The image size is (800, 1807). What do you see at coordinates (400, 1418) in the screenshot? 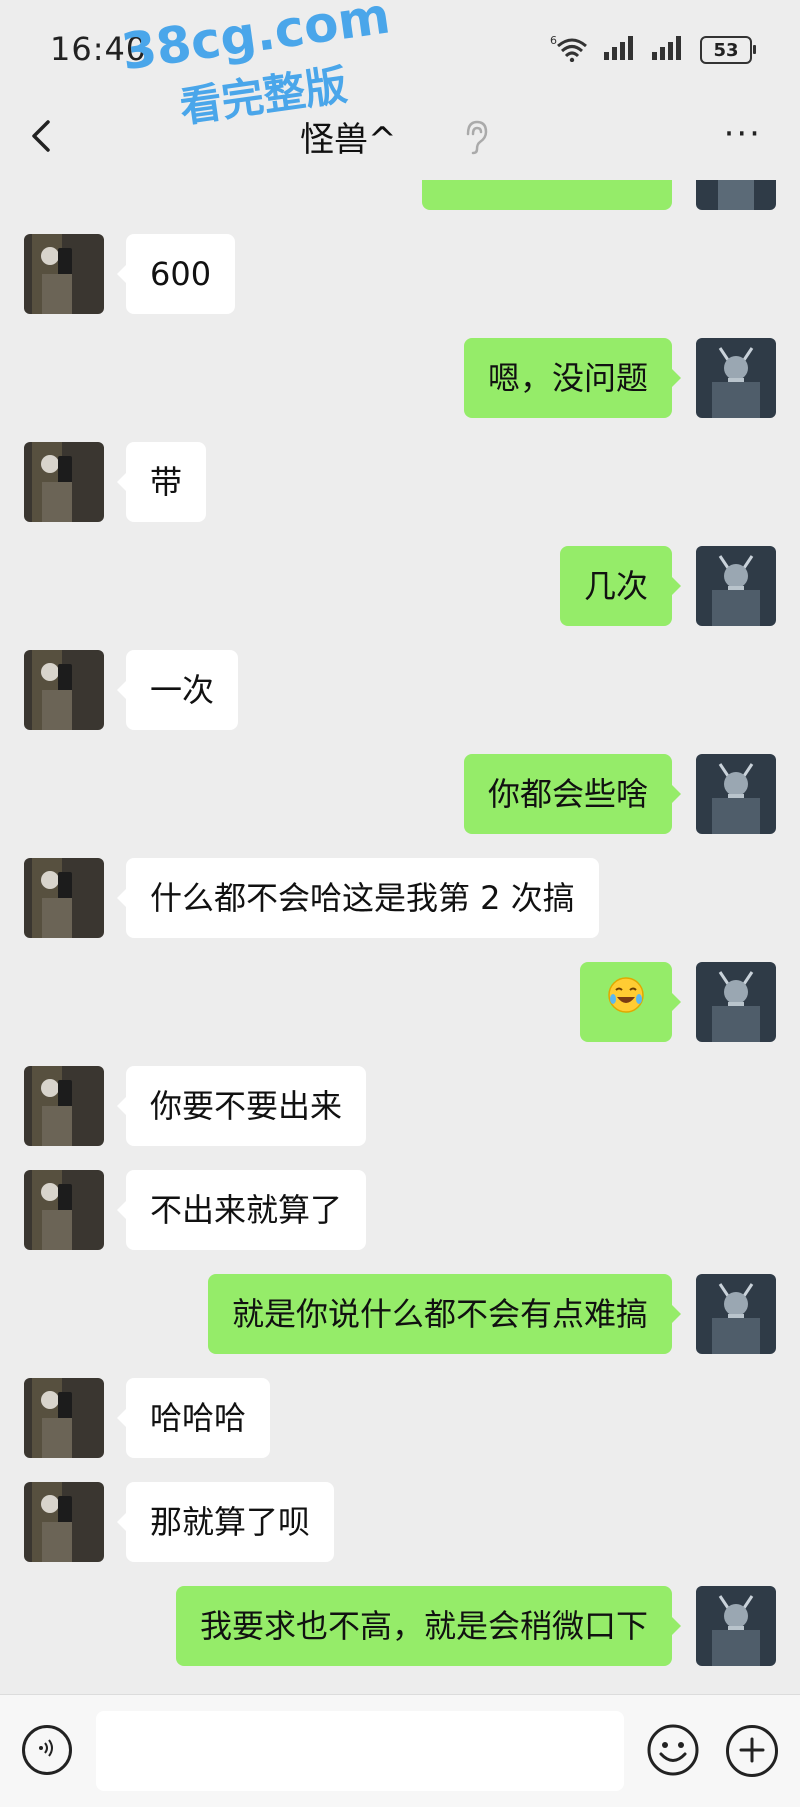
I see `message-row: 哈哈哈` at bounding box center [400, 1418].